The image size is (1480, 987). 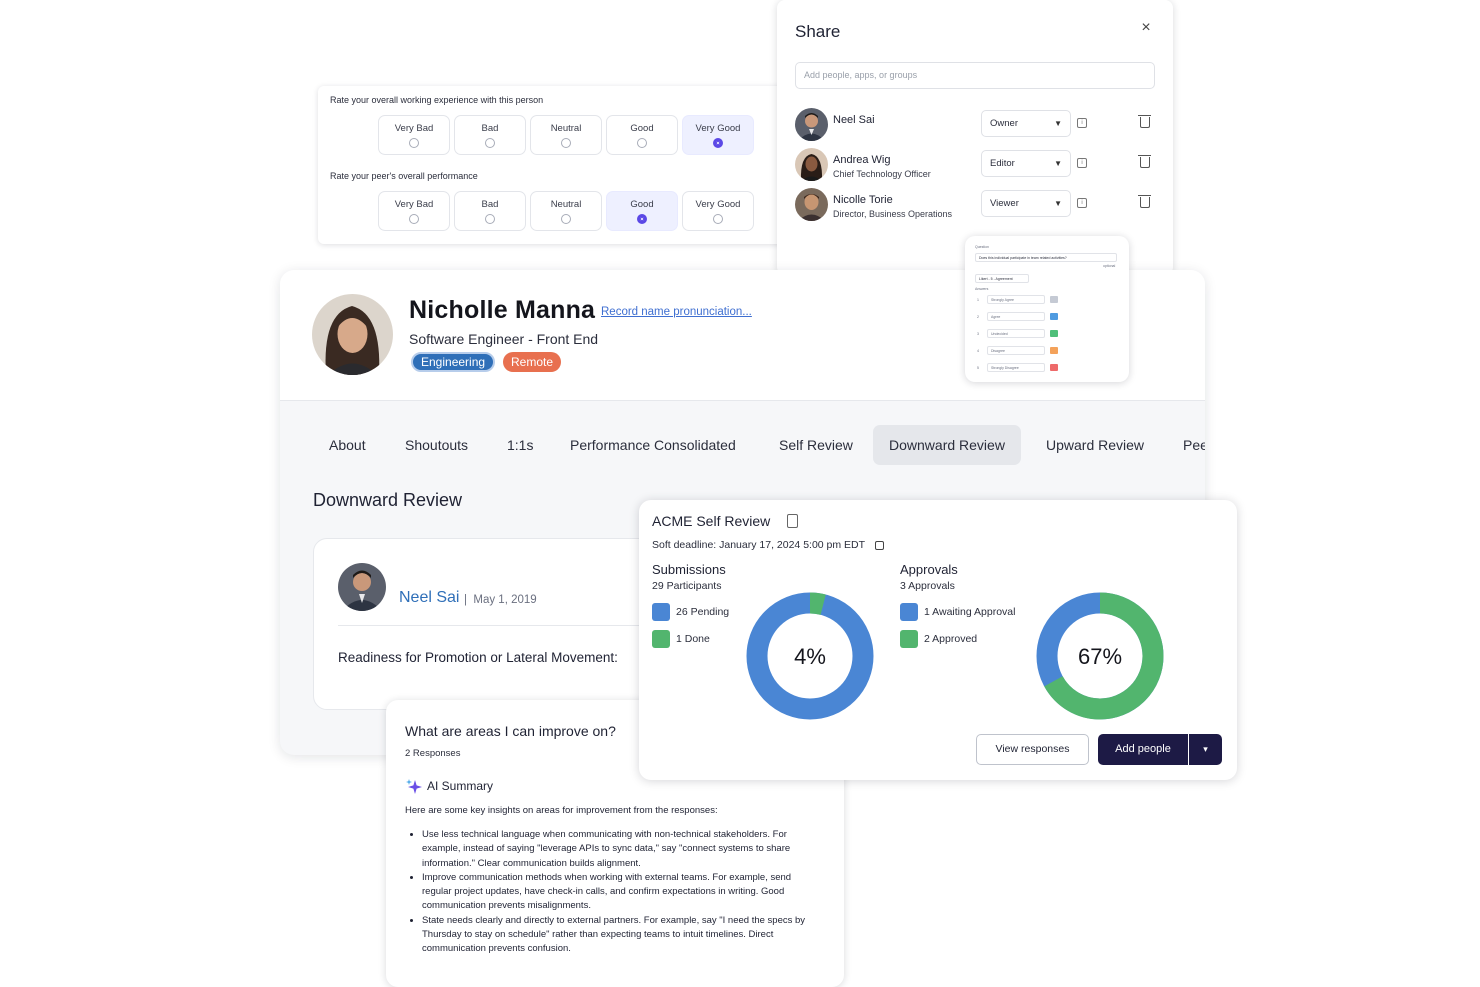 What do you see at coordinates (1002, 278) in the screenshot?
I see `preview-scale-select: Likert - 5 - Agreement` at bounding box center [1002, 278].